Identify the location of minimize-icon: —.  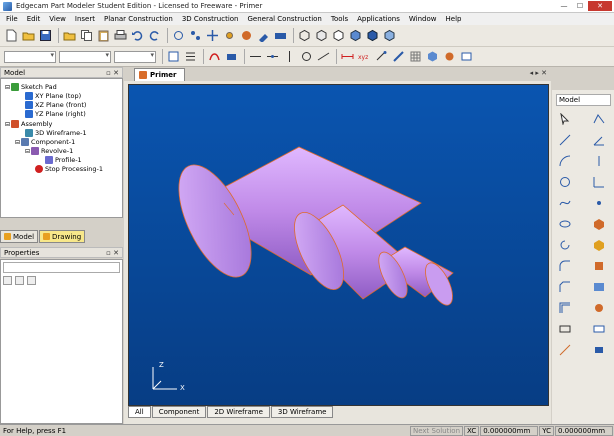
(564, 6).